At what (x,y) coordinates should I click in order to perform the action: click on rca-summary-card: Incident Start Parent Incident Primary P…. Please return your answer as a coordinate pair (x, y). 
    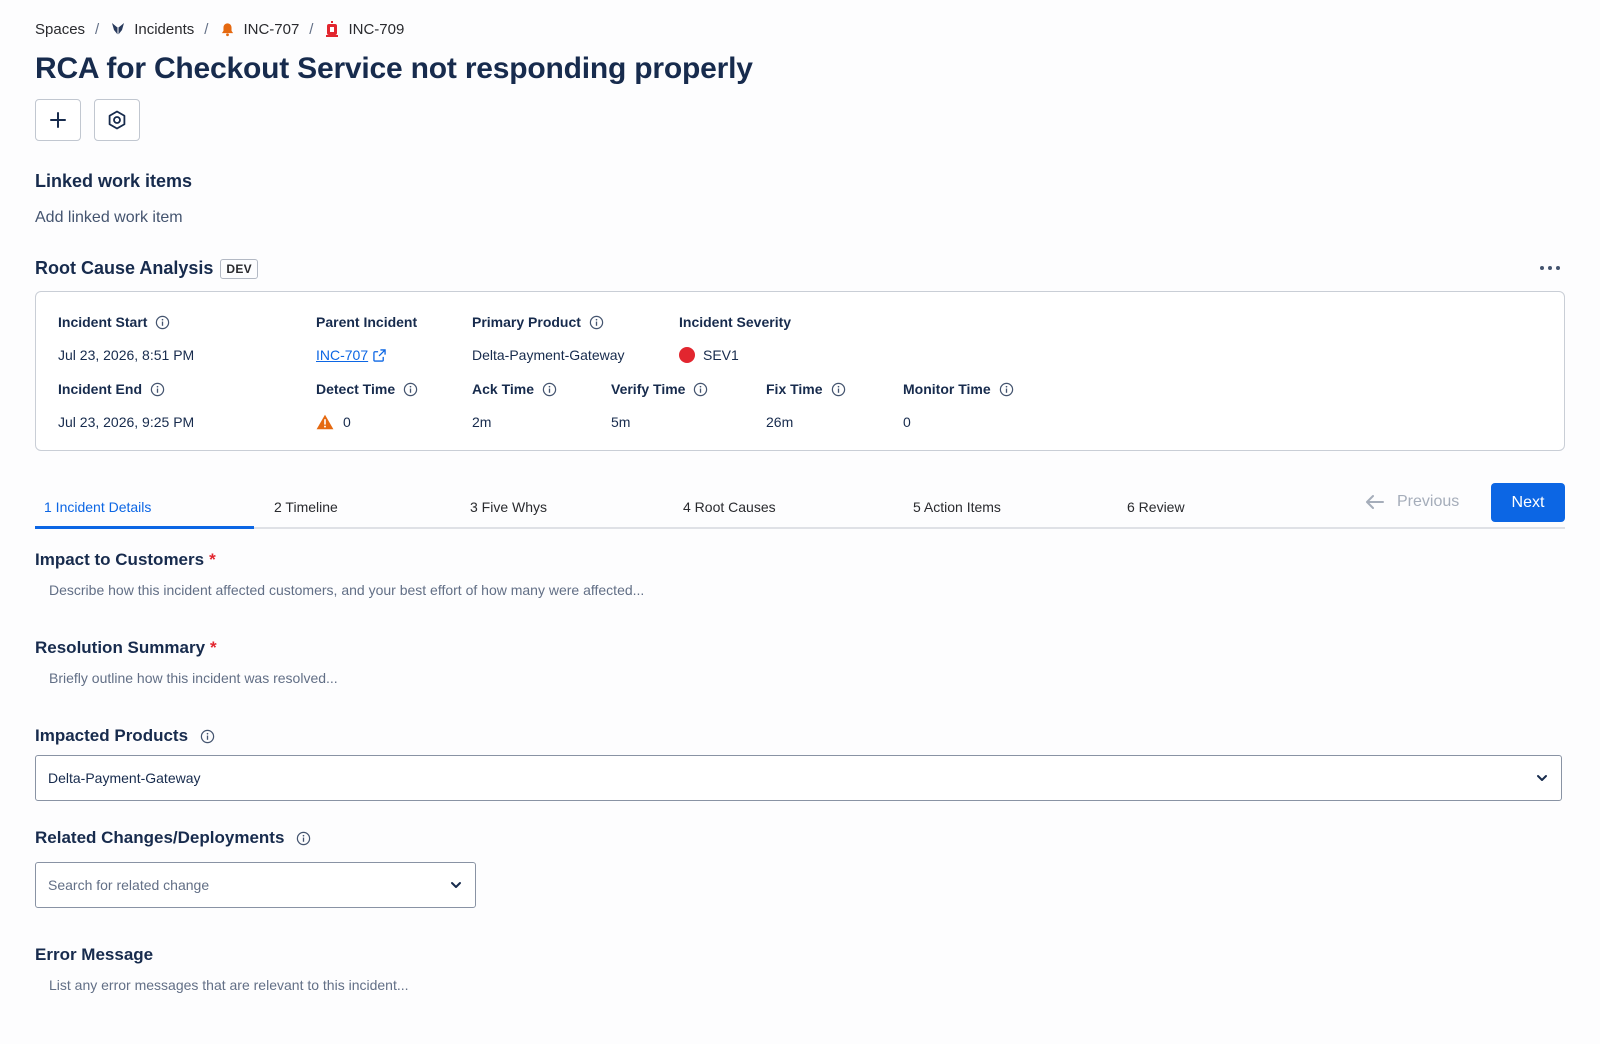
    Looking at the image, I should click on (800, 371).